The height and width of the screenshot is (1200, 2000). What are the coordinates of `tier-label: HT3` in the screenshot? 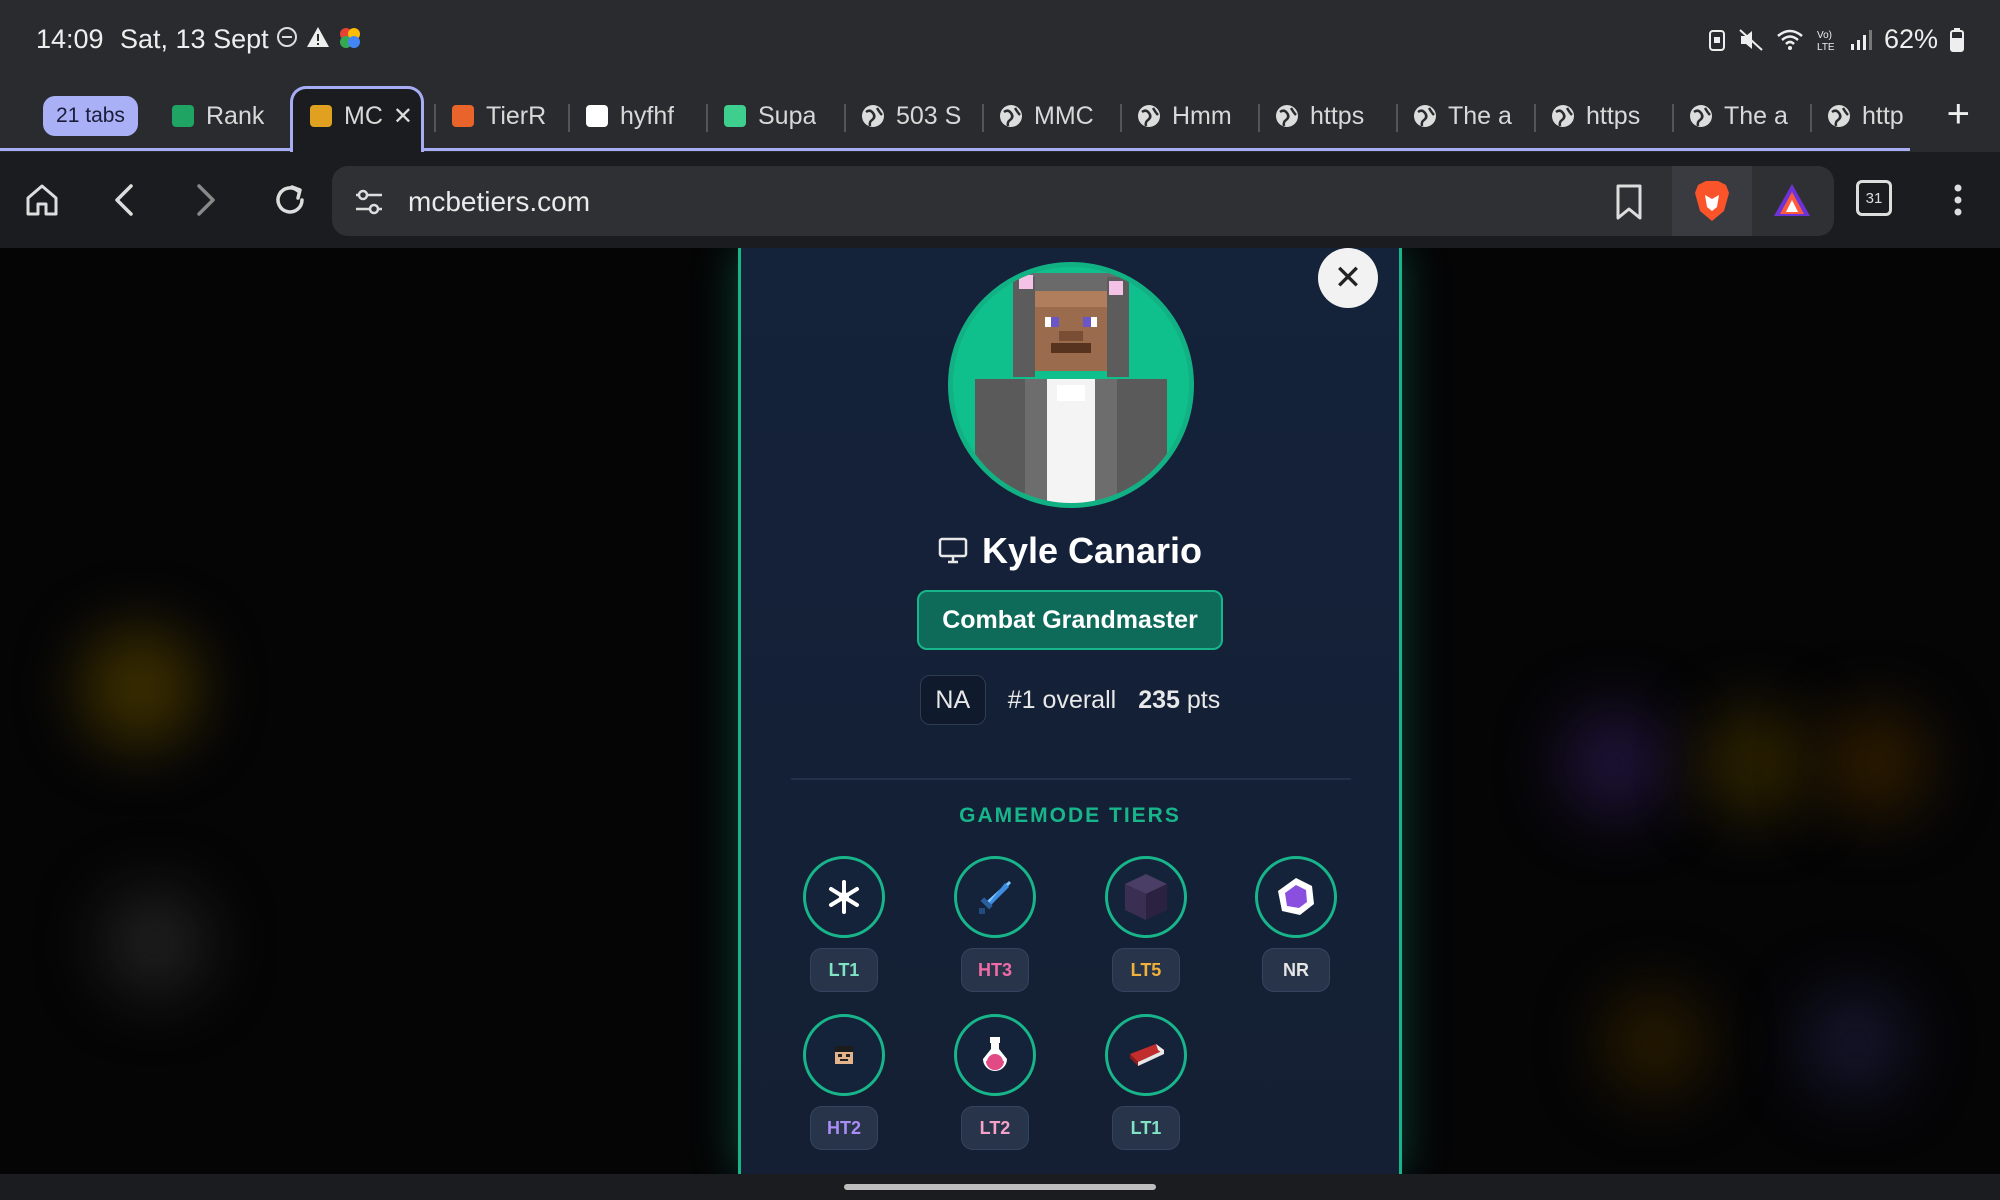 It's located at (995, 970).